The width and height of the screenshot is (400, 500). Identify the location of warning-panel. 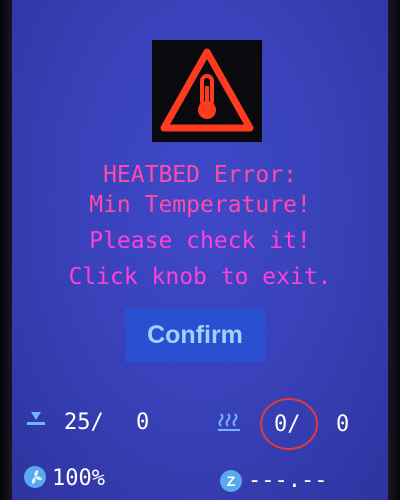
(207, 91).